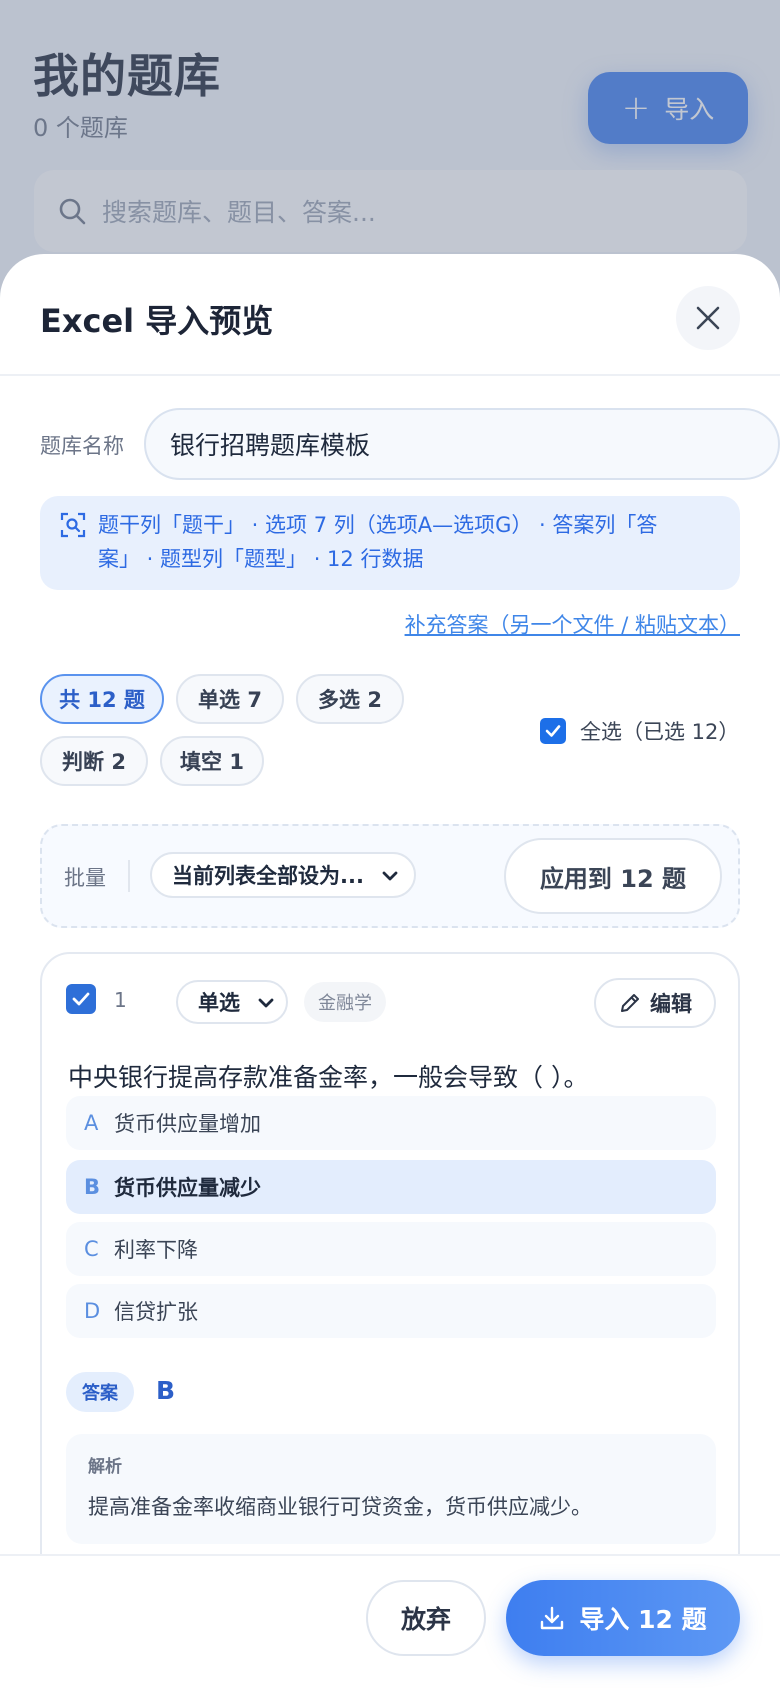 The image size is (780, 1688). I want to click on question-number: 1, so click(120, 1000).